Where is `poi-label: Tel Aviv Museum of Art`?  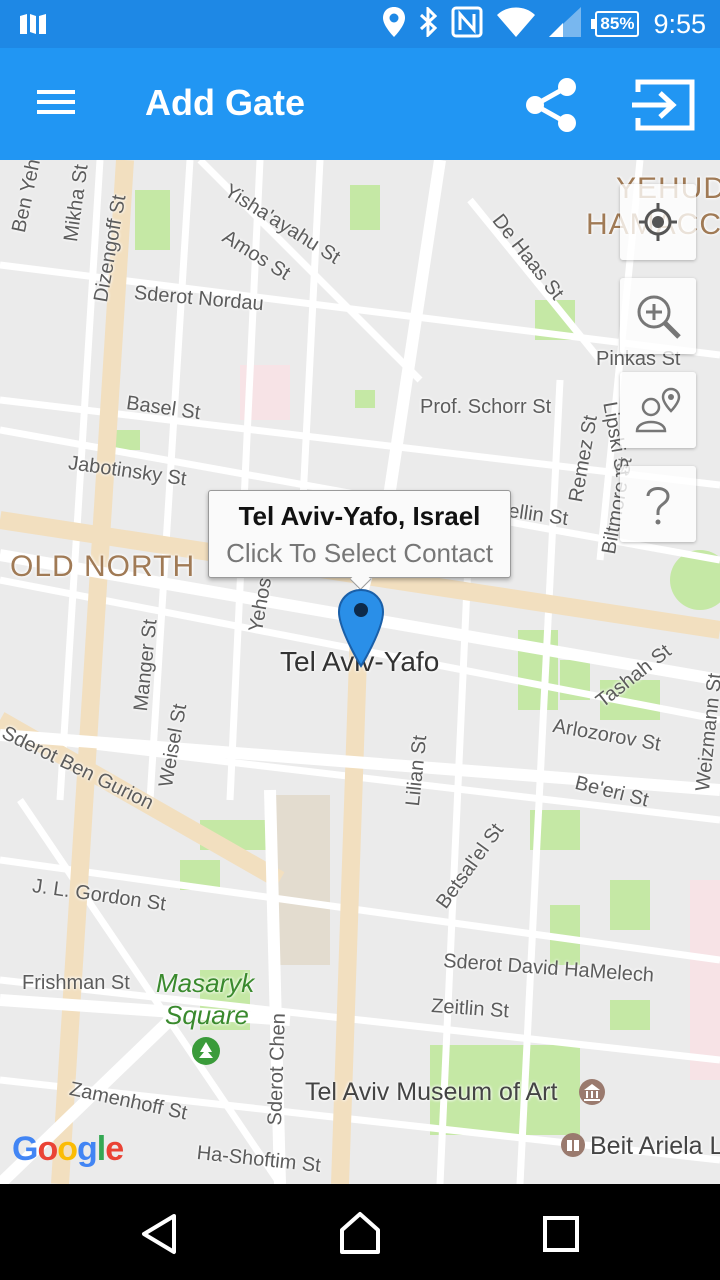
poi-label: Tel Aviv Museum of Art is located at coordinates (431, 1092).